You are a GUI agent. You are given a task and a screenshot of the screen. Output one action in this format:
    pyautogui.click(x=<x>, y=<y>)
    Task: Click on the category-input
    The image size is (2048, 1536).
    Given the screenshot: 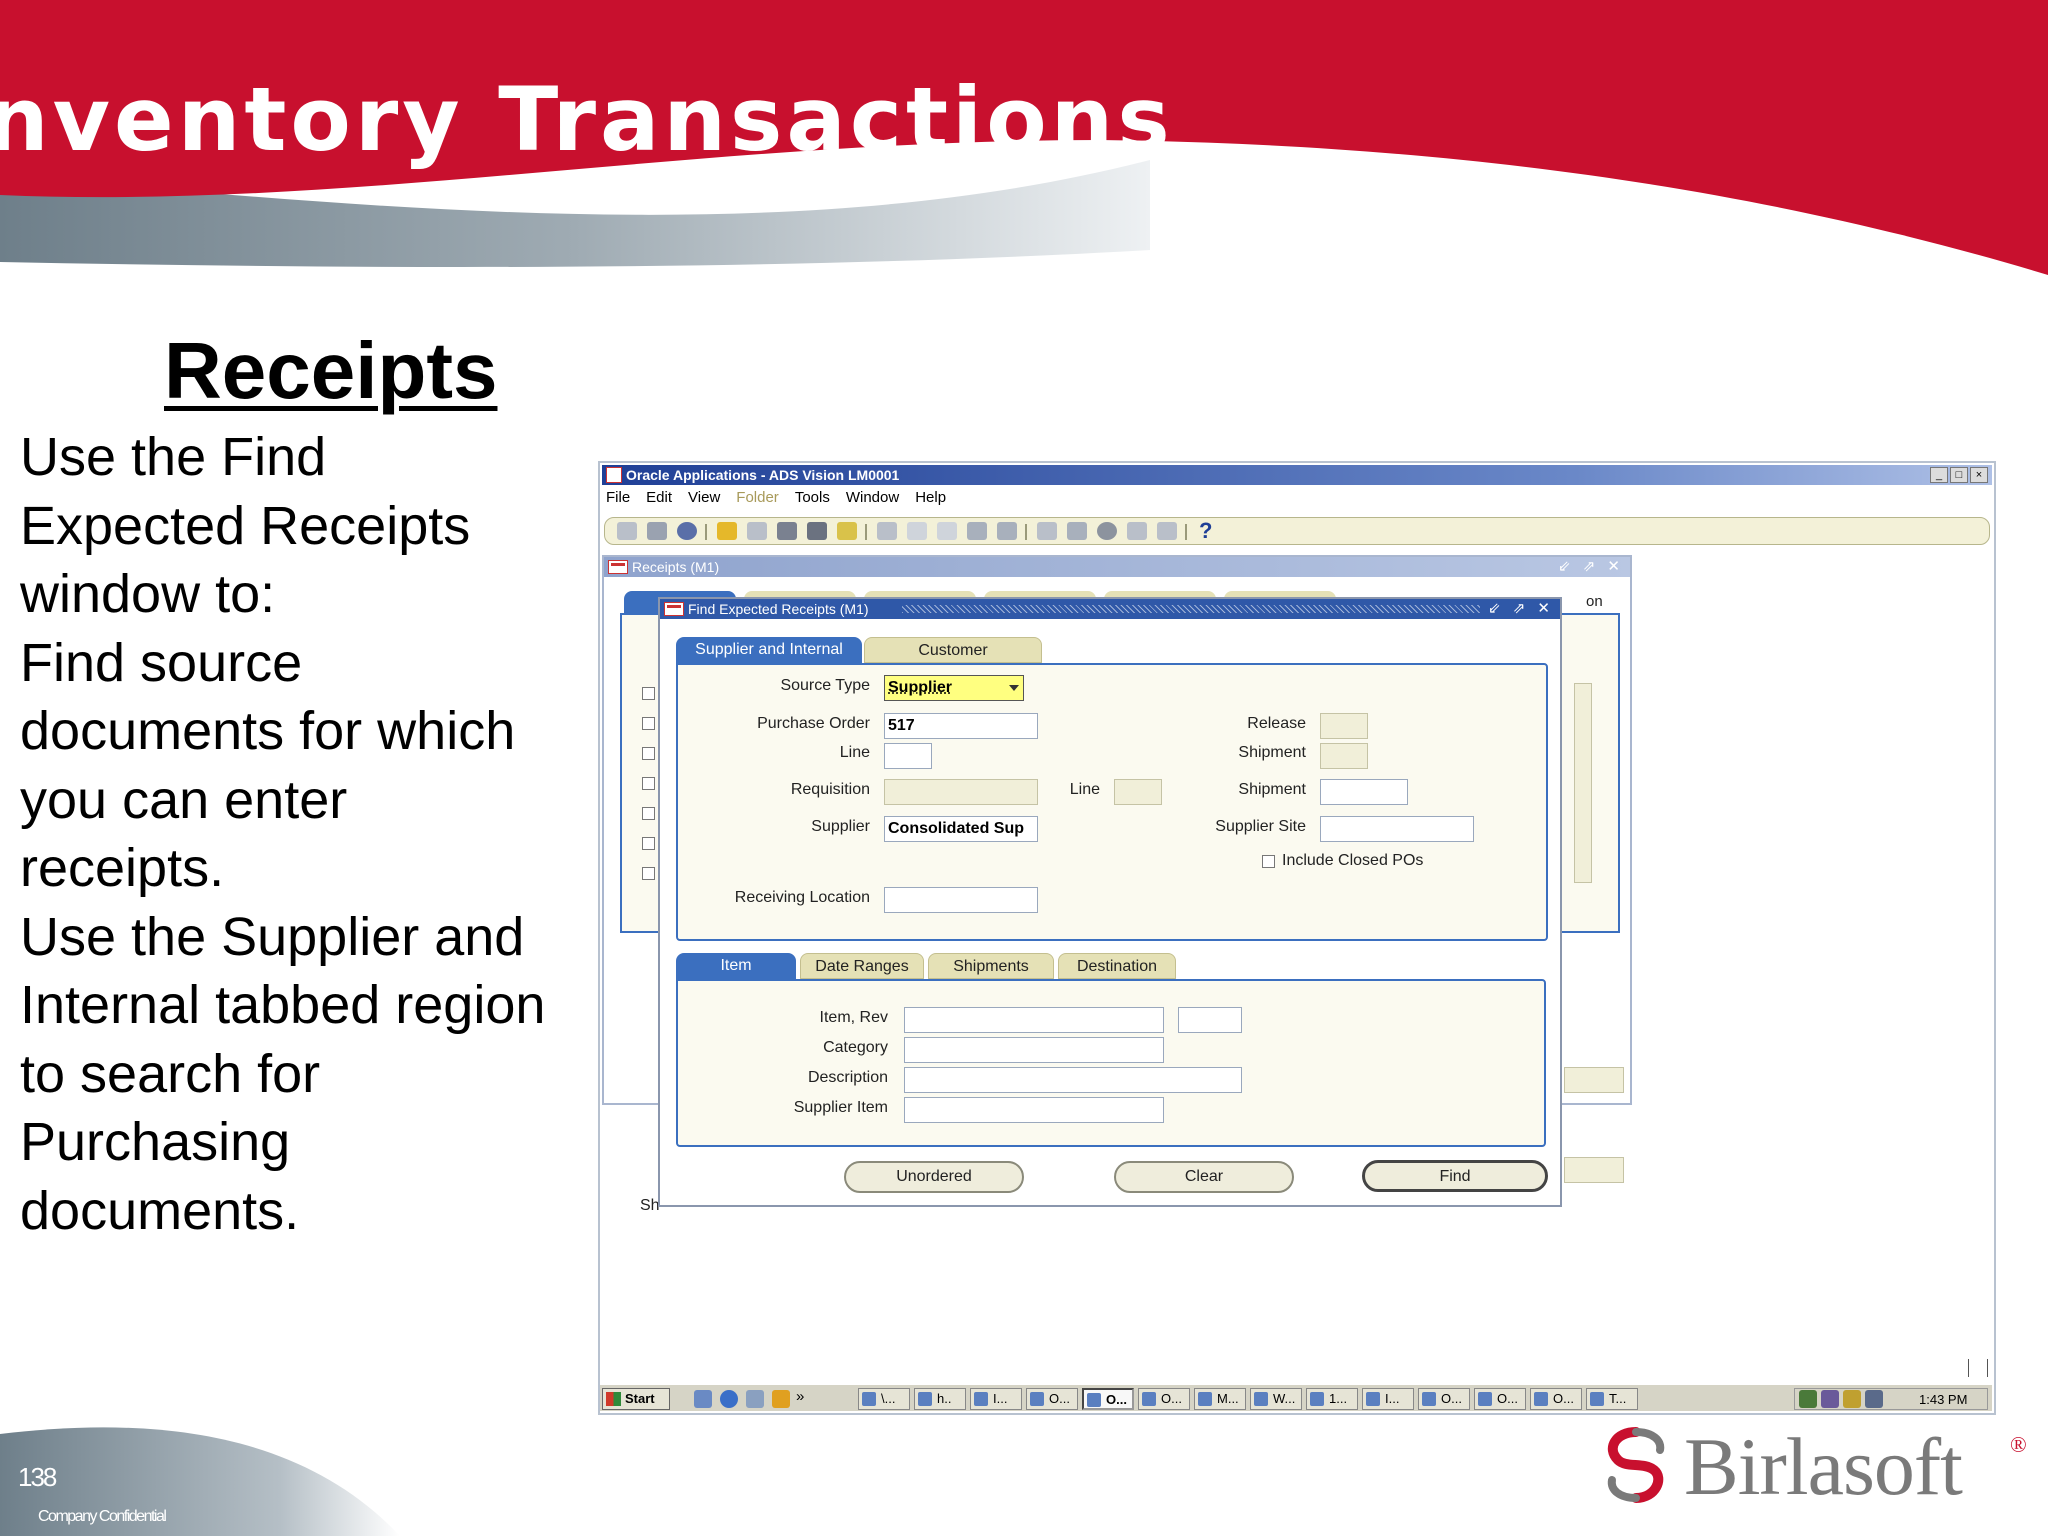 What is the action you would take?
    pyautogui.click(x=1034, y=1050)
    